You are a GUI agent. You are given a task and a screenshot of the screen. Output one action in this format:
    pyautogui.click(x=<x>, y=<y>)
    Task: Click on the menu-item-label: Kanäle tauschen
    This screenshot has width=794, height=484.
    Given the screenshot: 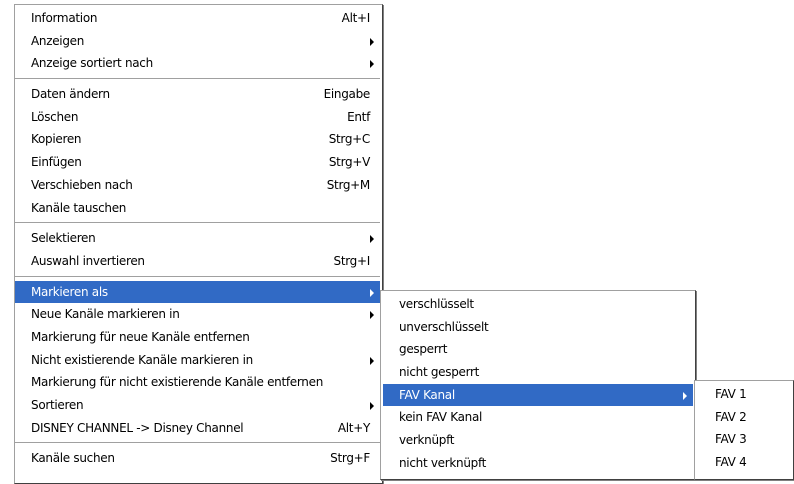 What is the action you would take?
    pyautogui.click(x=79, y=207)
    